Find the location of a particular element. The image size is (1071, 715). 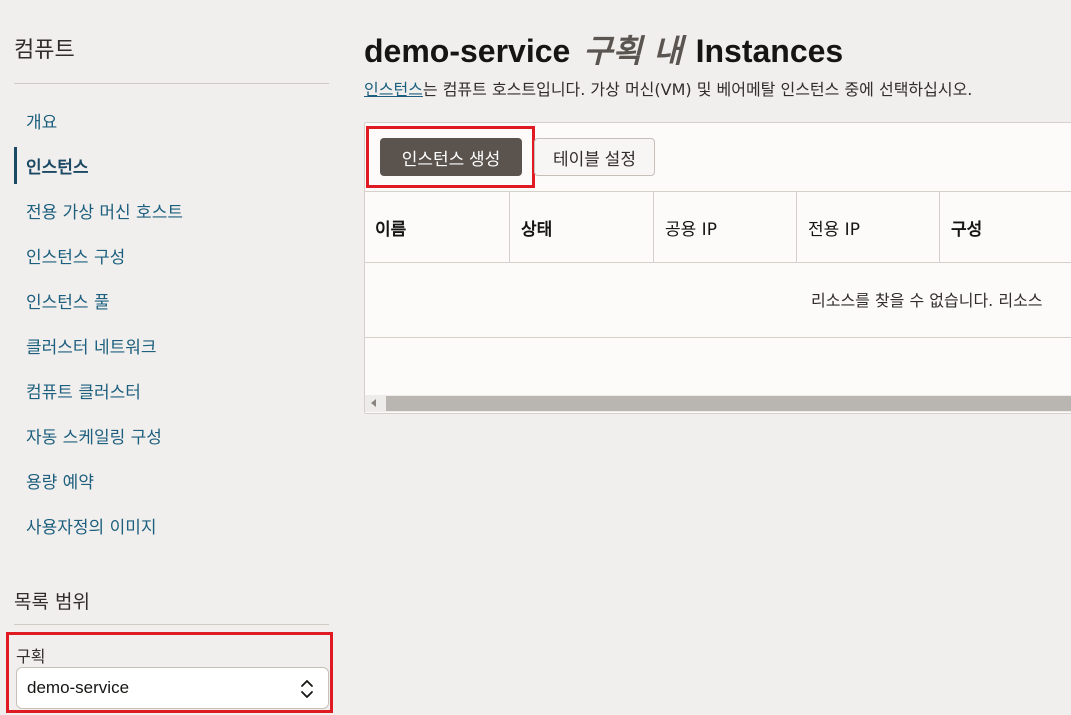

sidebar-item-instances: 인스턴스 is located at coordinates (174, 165).